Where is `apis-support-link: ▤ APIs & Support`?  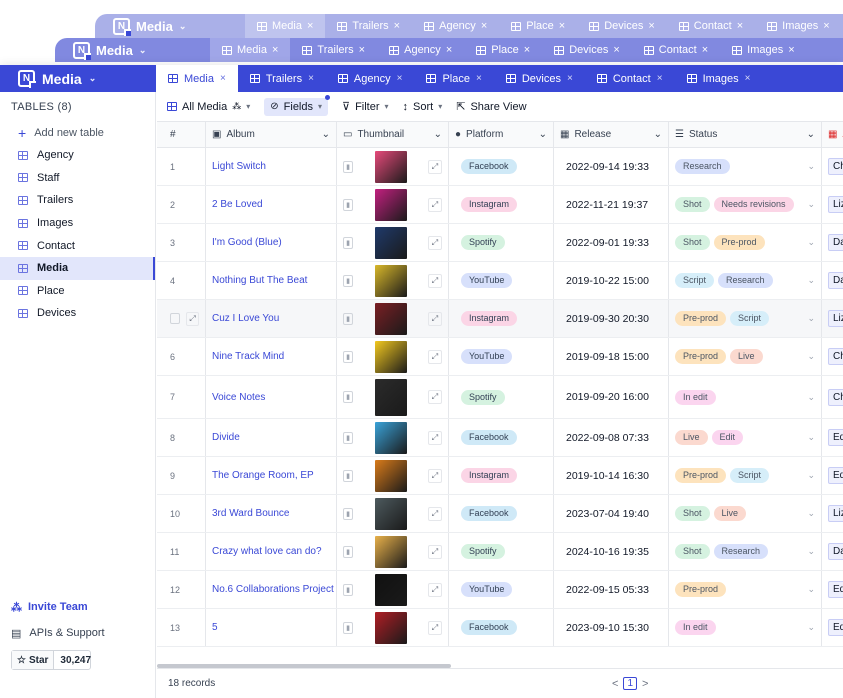
apis-support-link: ▤ APIs & Support is located at coordinates (81, 633).